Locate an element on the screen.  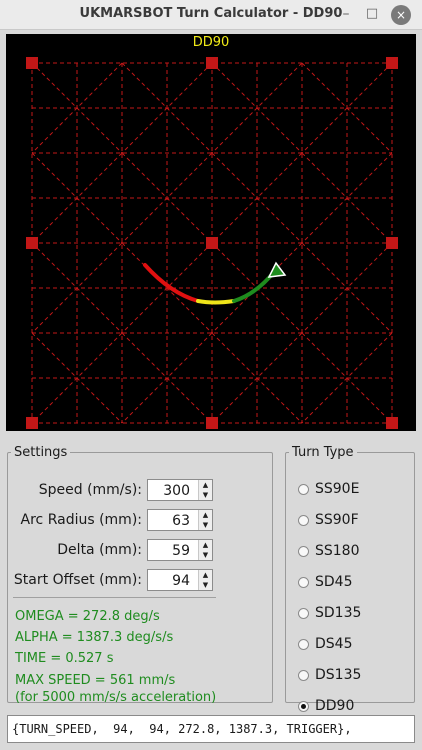
window-title: UKMARSBOT Turn Calculator - DD90 is located at coordinates (211, 13).